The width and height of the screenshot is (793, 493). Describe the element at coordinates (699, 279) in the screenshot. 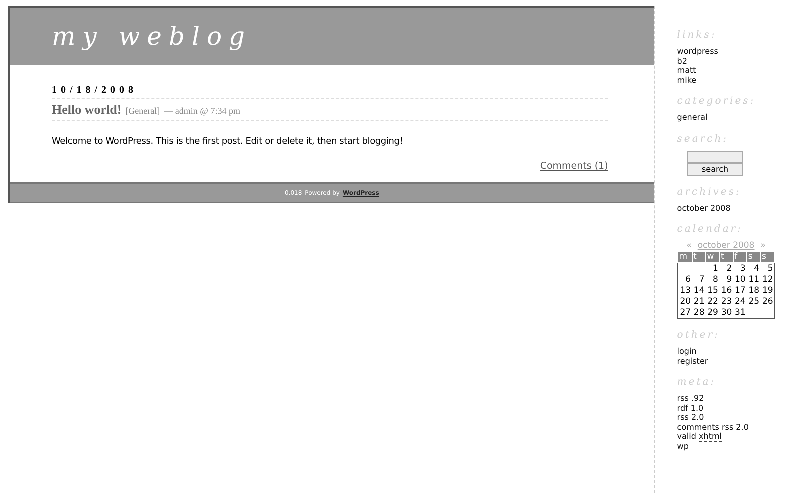

I see `calendar-day: 7` at that location.